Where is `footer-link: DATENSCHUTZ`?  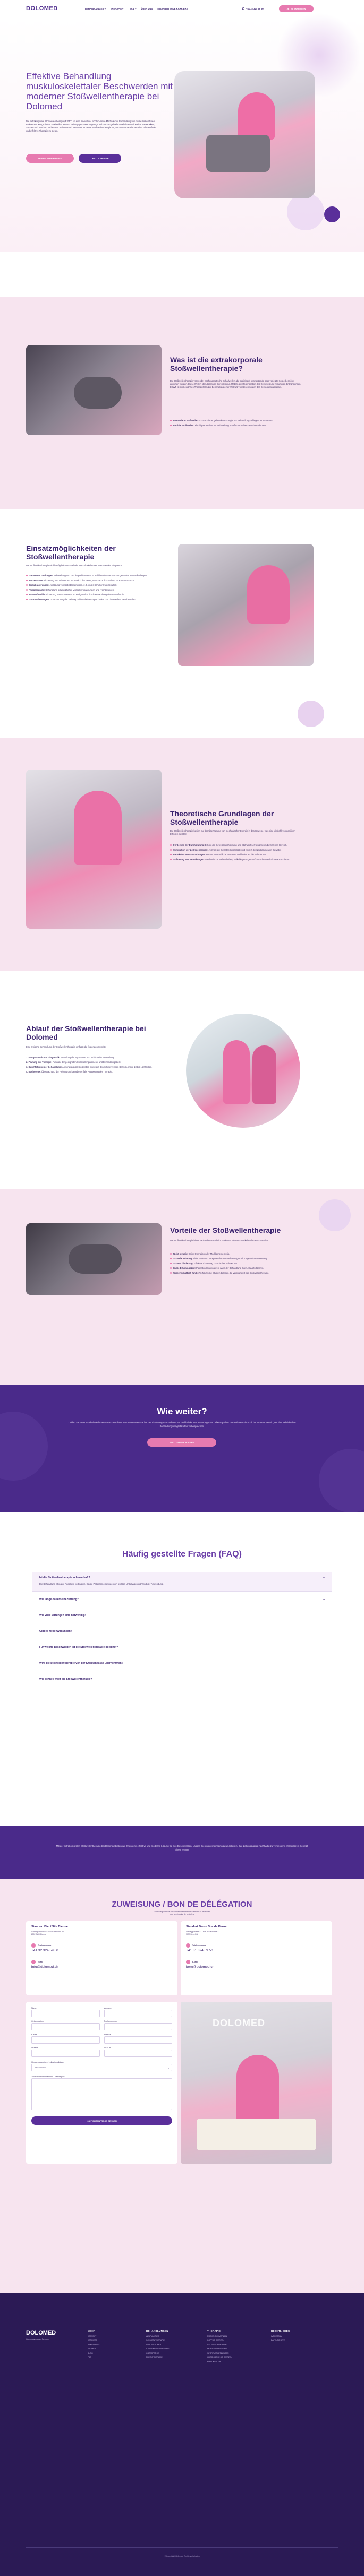
footer-link: DATENSCHUTZ is located at coordinates (297, 2340).